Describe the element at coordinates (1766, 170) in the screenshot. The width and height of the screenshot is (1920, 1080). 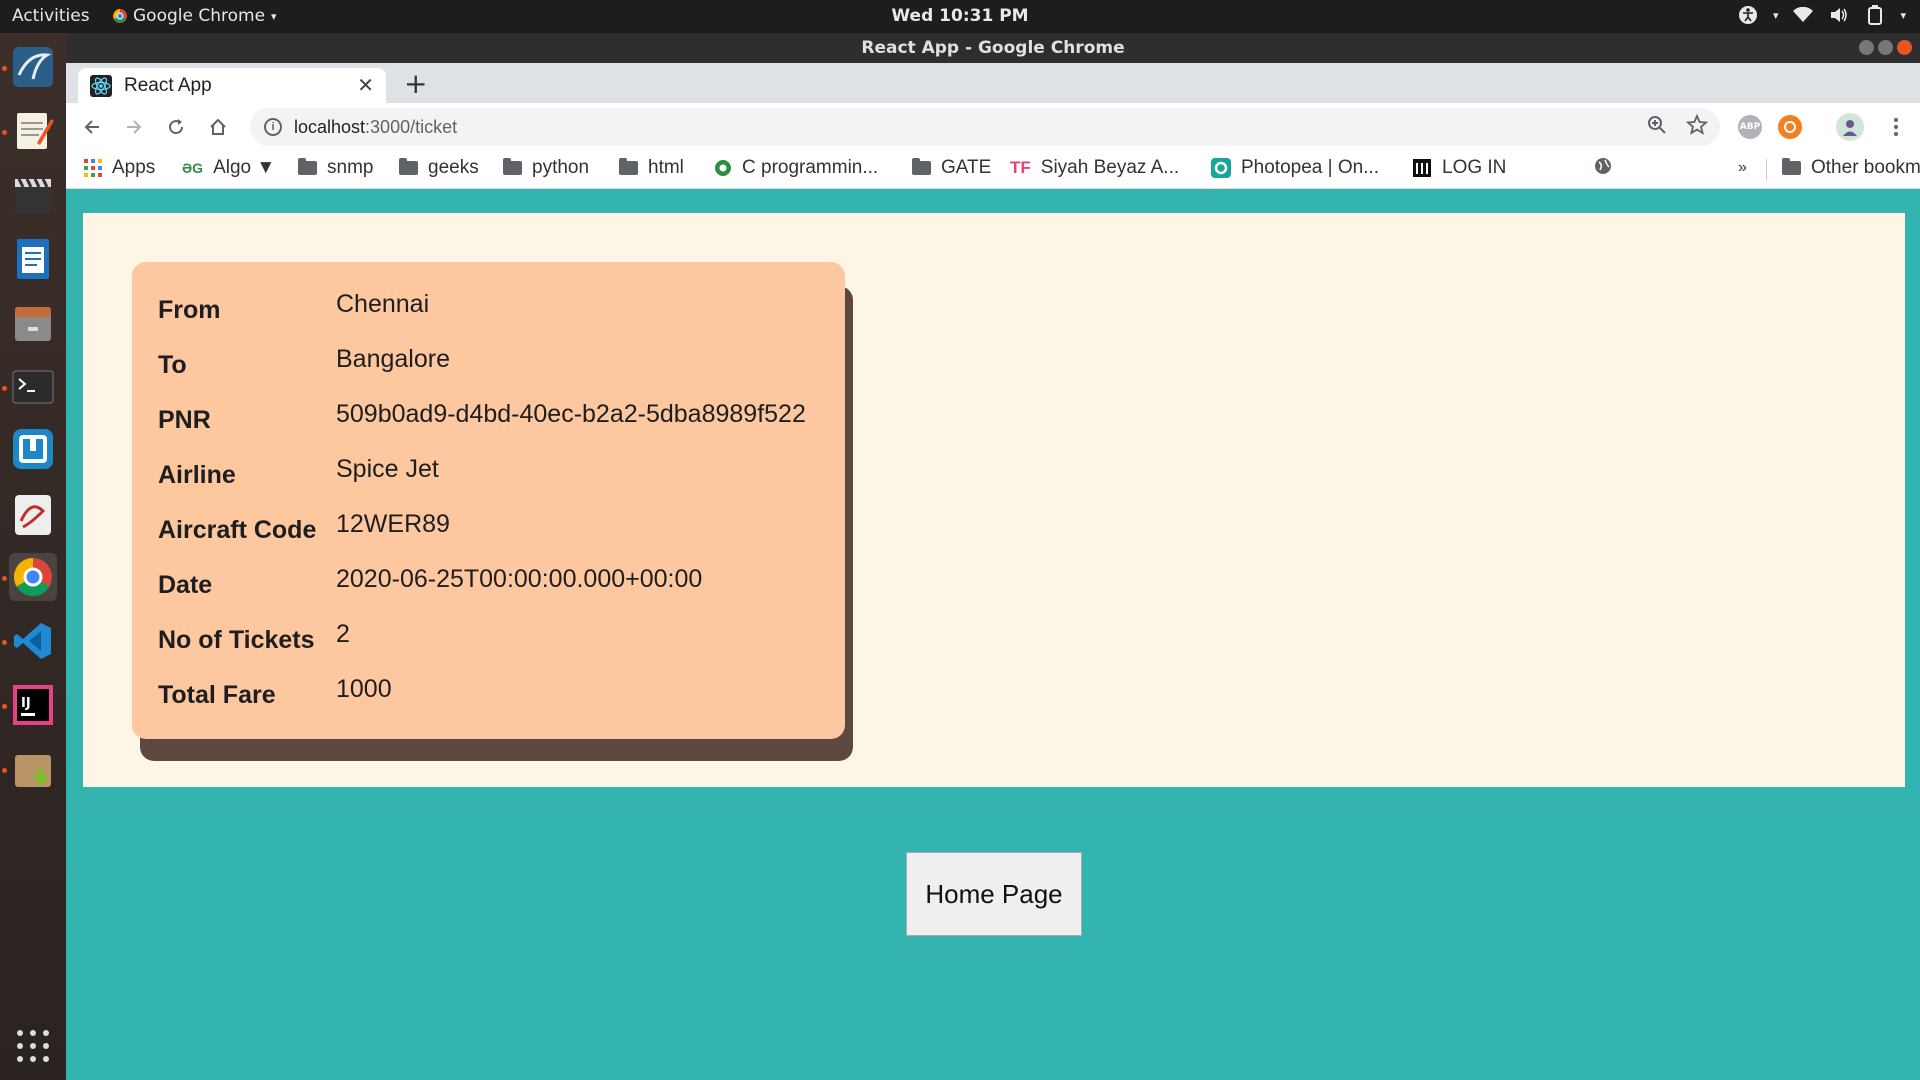
I see `divider` at that location.